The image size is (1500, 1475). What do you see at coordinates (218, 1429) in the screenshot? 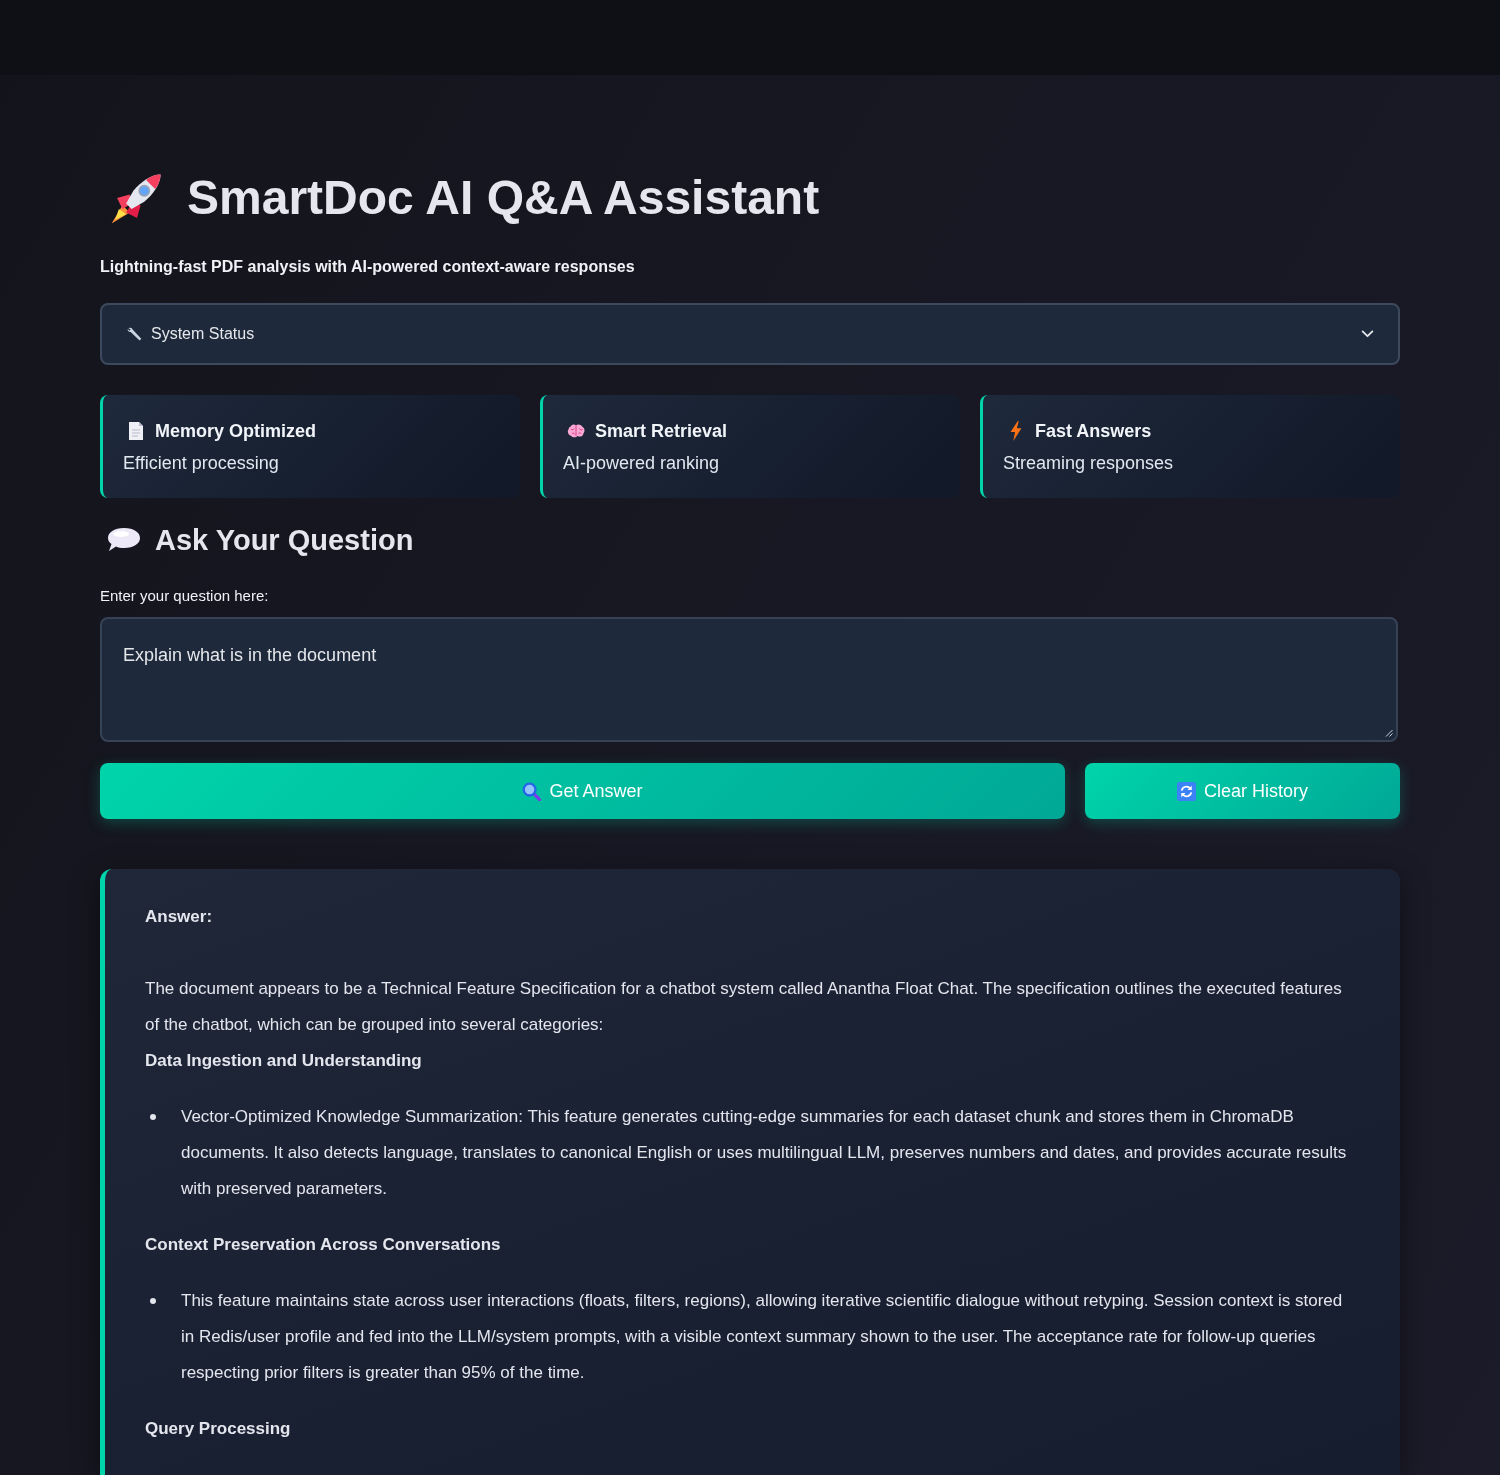
I see `answer-subheading: Query Processing` at bounding box center [218, 1429].